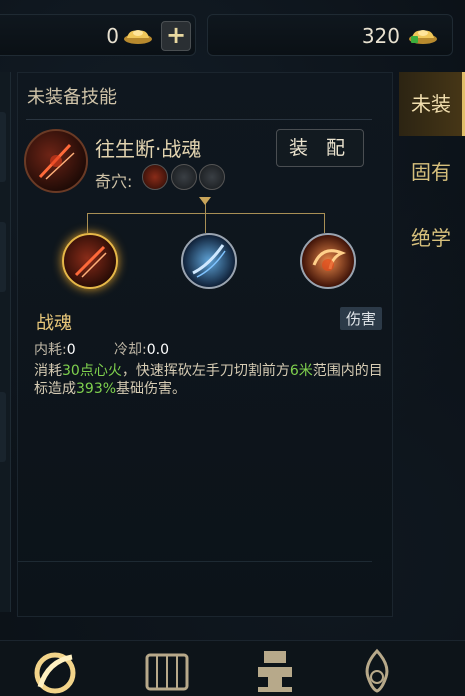 The image size is (465, 696). What do you see at coordinates (54, 323) in the screenshot?
I see `variant-name: 战魂` at bounding box center [54, 323].